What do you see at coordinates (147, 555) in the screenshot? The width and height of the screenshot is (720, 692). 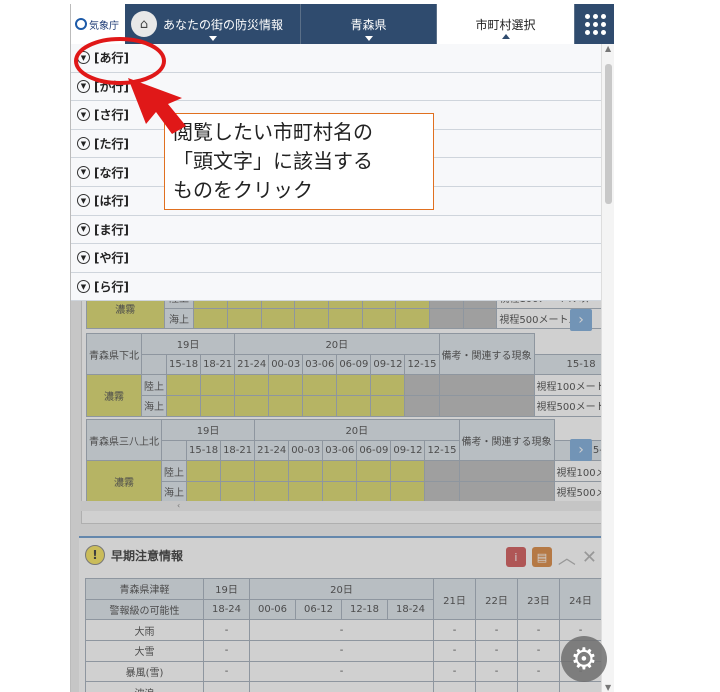 I see `early-warning-title: 早期注意情報` at bounding box center [147, 555].